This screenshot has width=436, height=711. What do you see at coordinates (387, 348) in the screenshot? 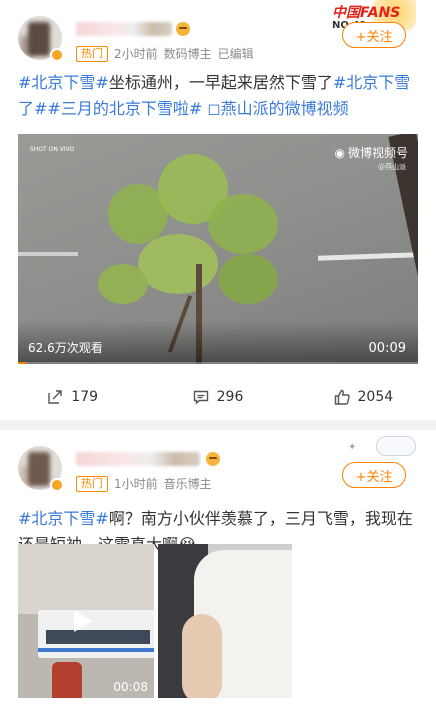
I see `video-duration: 00:09` at bounding box center [387, 348].